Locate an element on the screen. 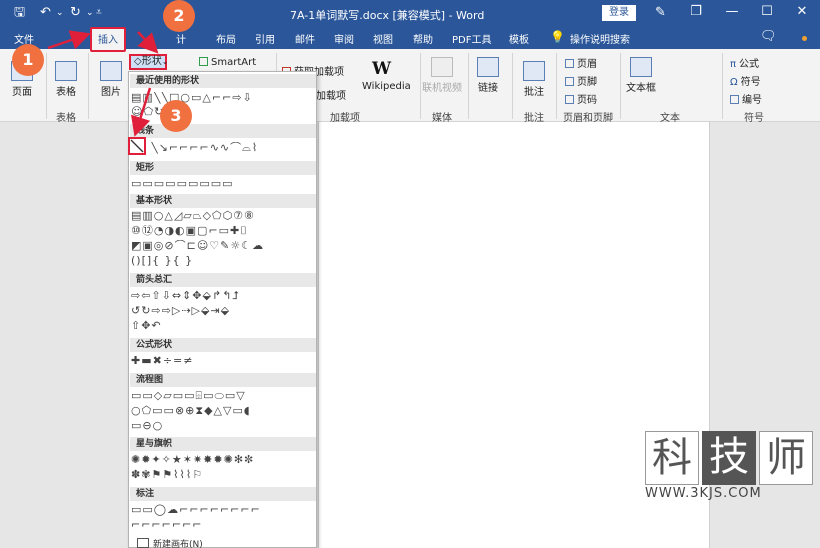 Image resolution: width=820 pixels, height=548 pixels. step-2-badge: 2 is located at coordinates (179, 16).